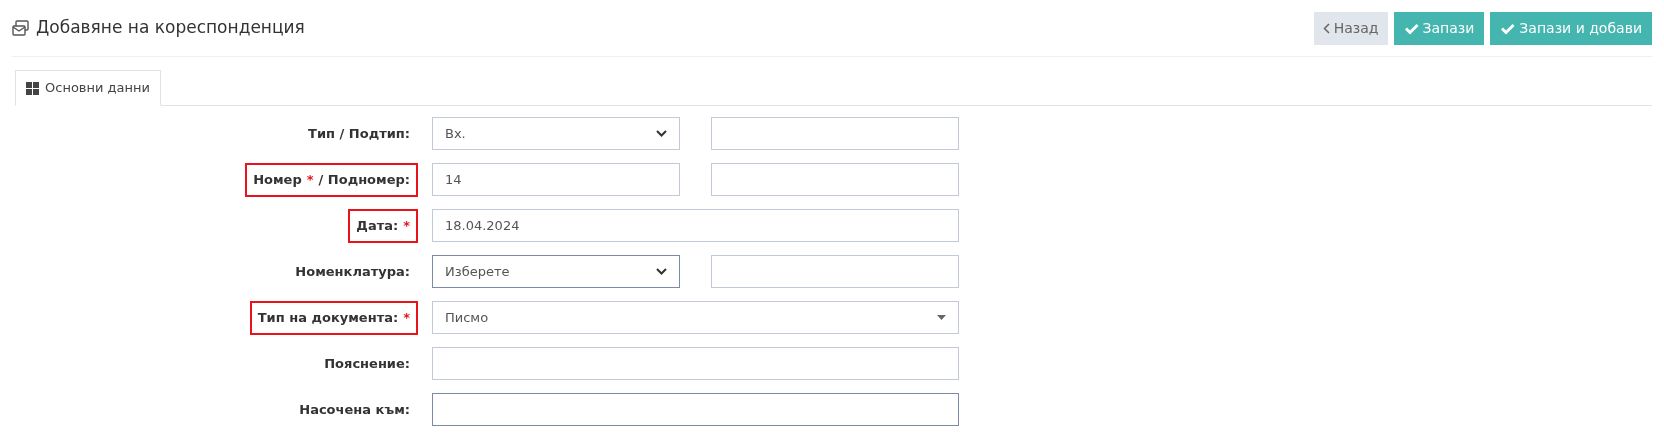  What do you see at coordinates (88, 88) in the screenshot?
I see `tab: Основни данни` at bounding box center [88, 88].